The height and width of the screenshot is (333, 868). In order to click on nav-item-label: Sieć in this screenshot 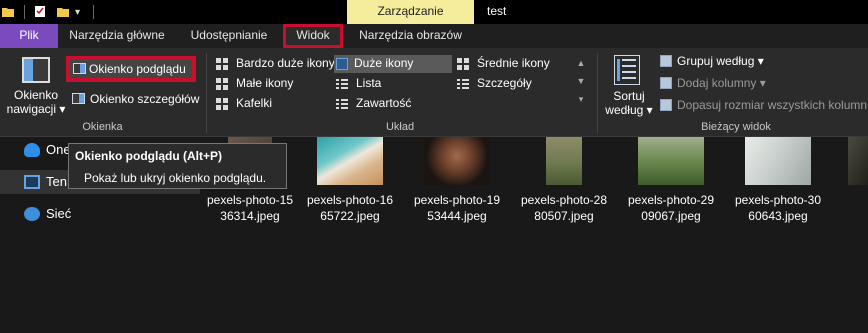, I will do `click(59, 213)`.